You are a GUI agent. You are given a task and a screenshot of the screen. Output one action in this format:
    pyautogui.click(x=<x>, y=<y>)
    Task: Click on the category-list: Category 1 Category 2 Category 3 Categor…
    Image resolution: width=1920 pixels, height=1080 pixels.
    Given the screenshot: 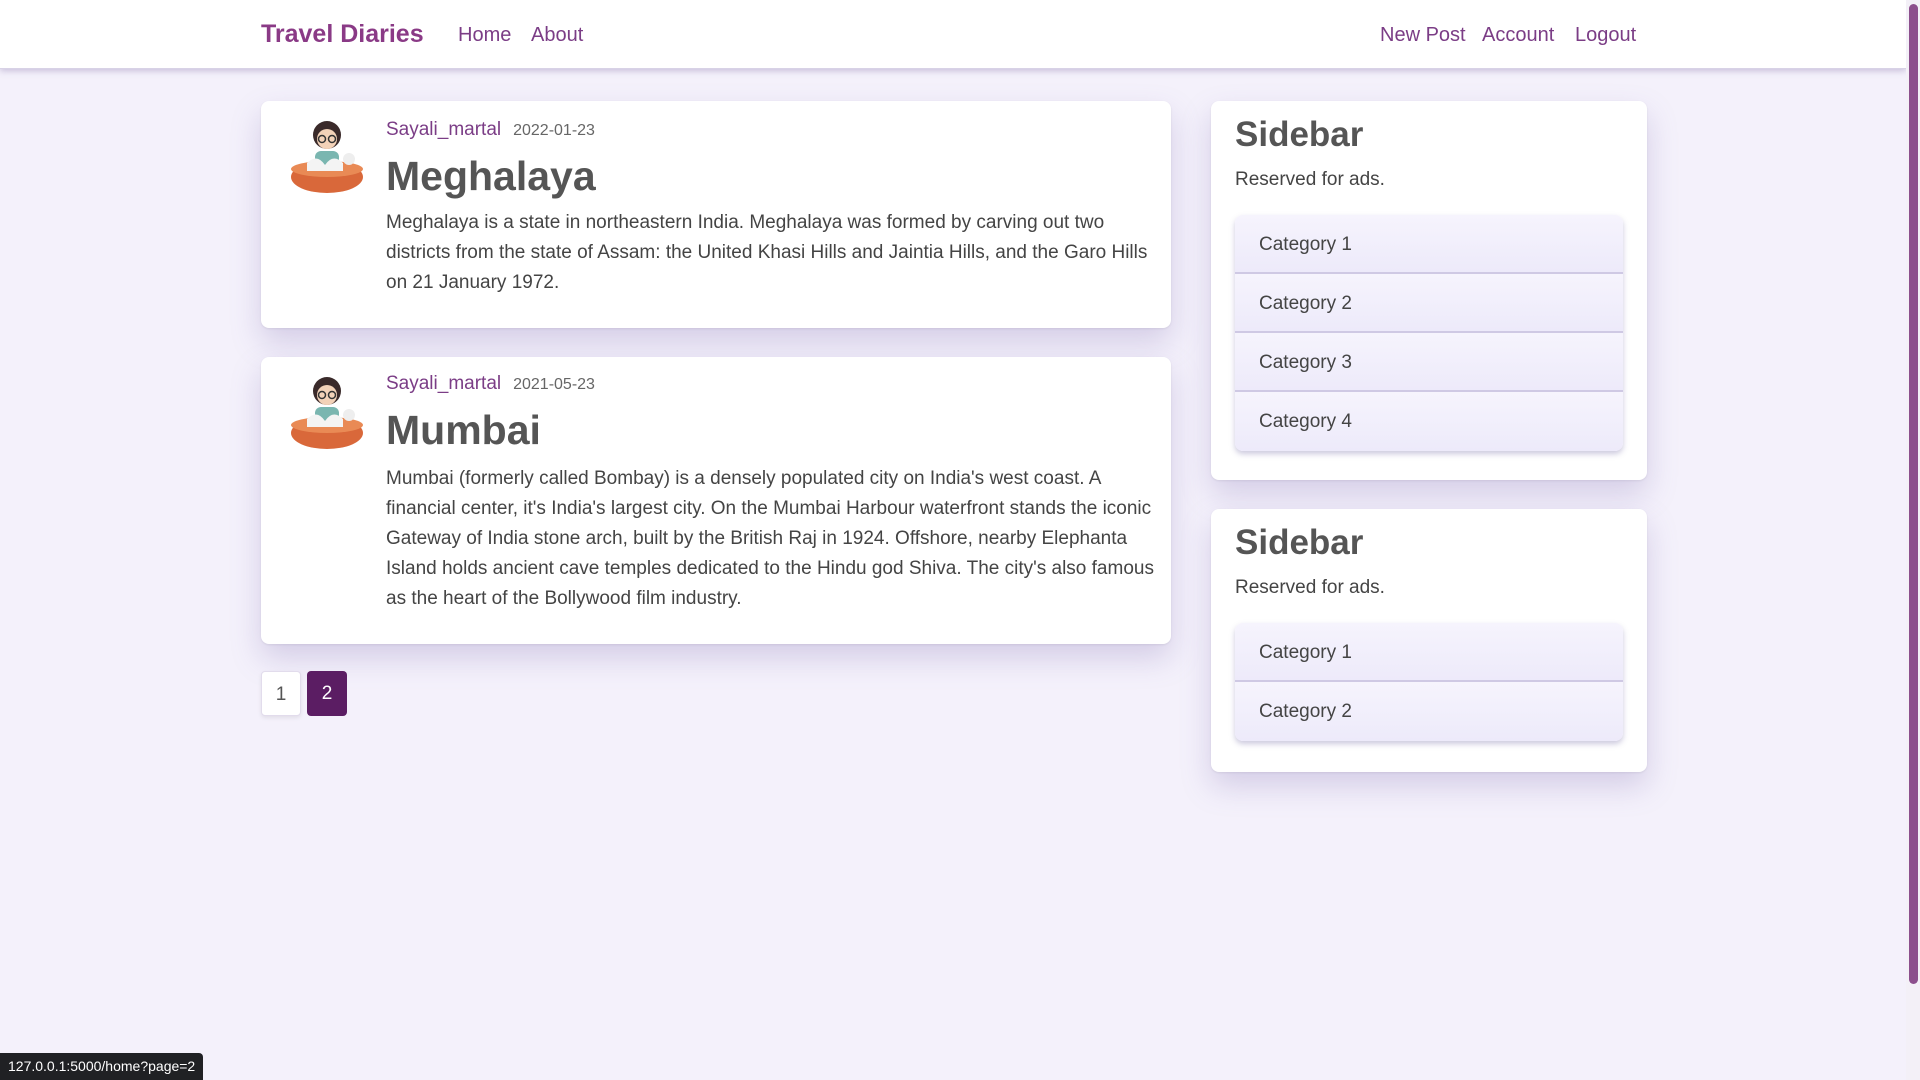 What is the action you would take?
    pyautogui.click(x=1429, y=333)
    